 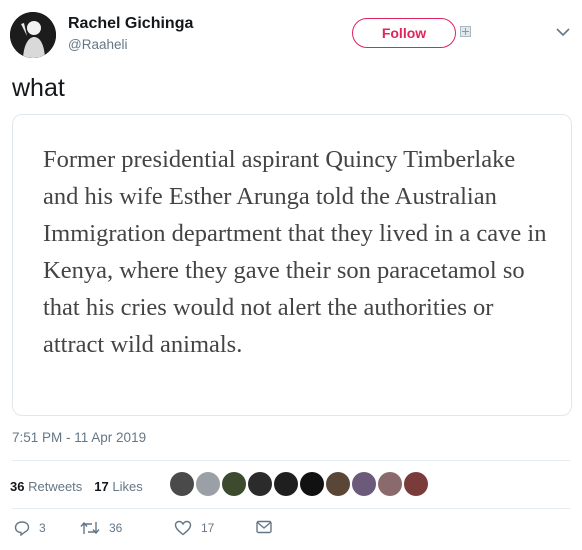 What do you see at coordinates (563, 32) in the screenshot?
I see `chevron-down-icon` at bounding box center [563, 32].